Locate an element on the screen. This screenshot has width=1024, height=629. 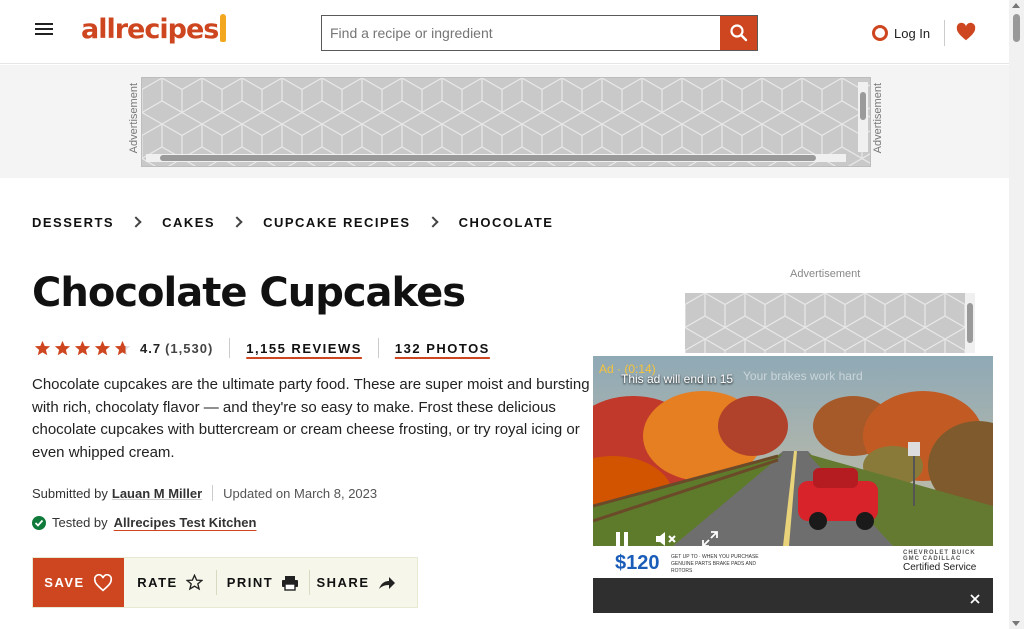
reviews-link: 1,155 REVIEWS is located at coordinates (304, 348).